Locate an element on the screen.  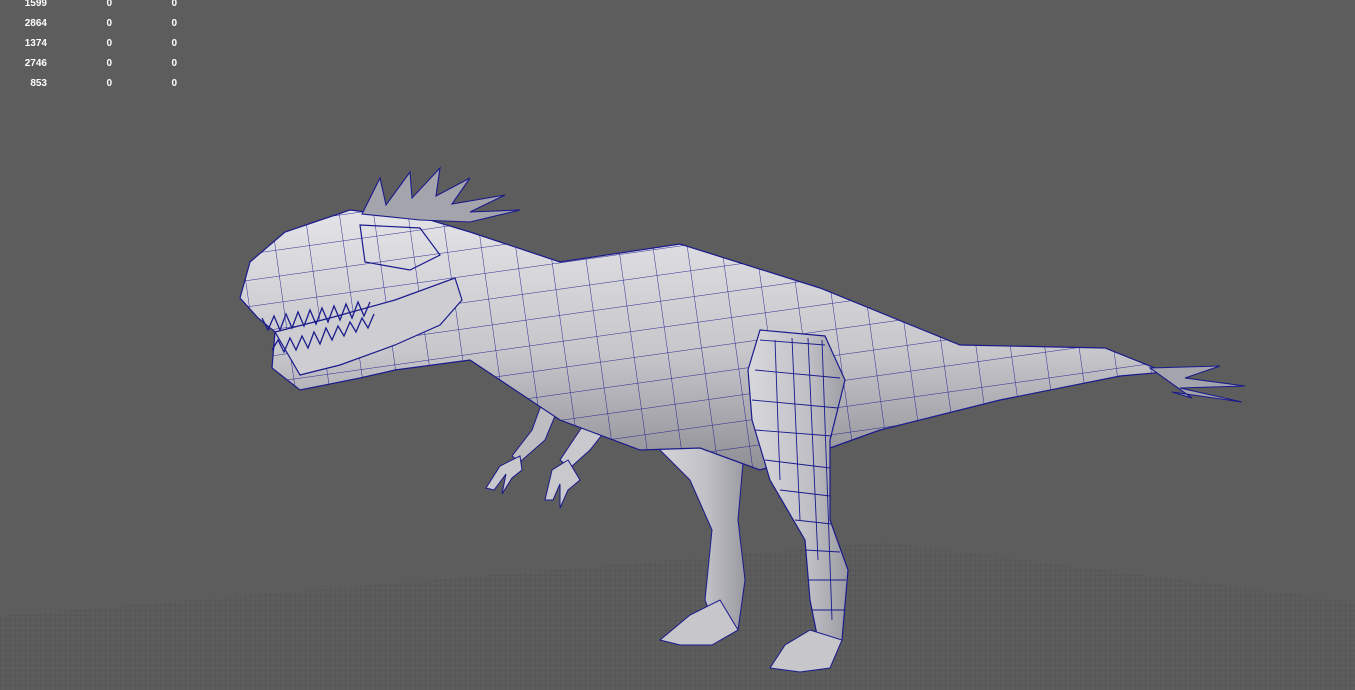
hud-row: 1374 0 0 is located at coordinates (95, 44).